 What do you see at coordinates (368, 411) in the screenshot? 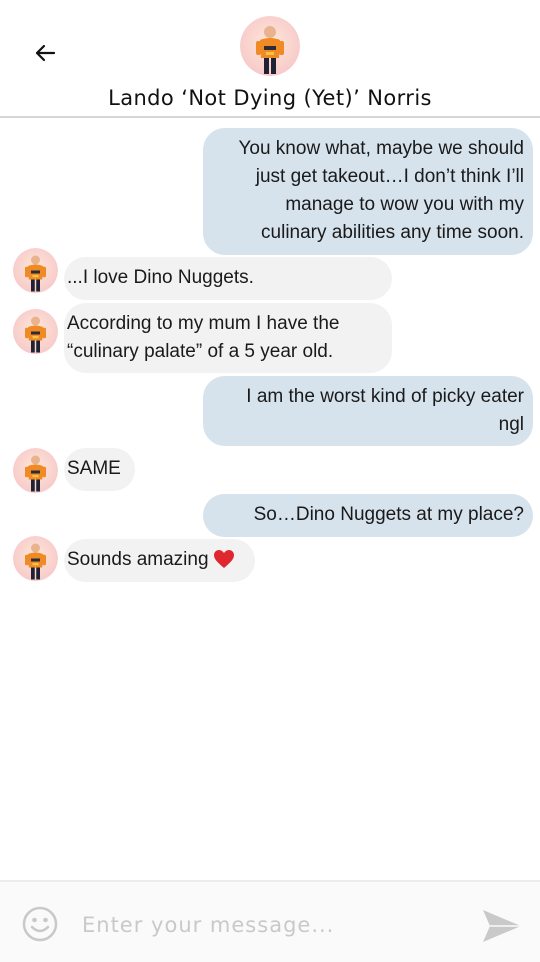
I see `message-bubble-outgoing: I am the worst kind of picky eater ngl` at bounding box center [368, 411].